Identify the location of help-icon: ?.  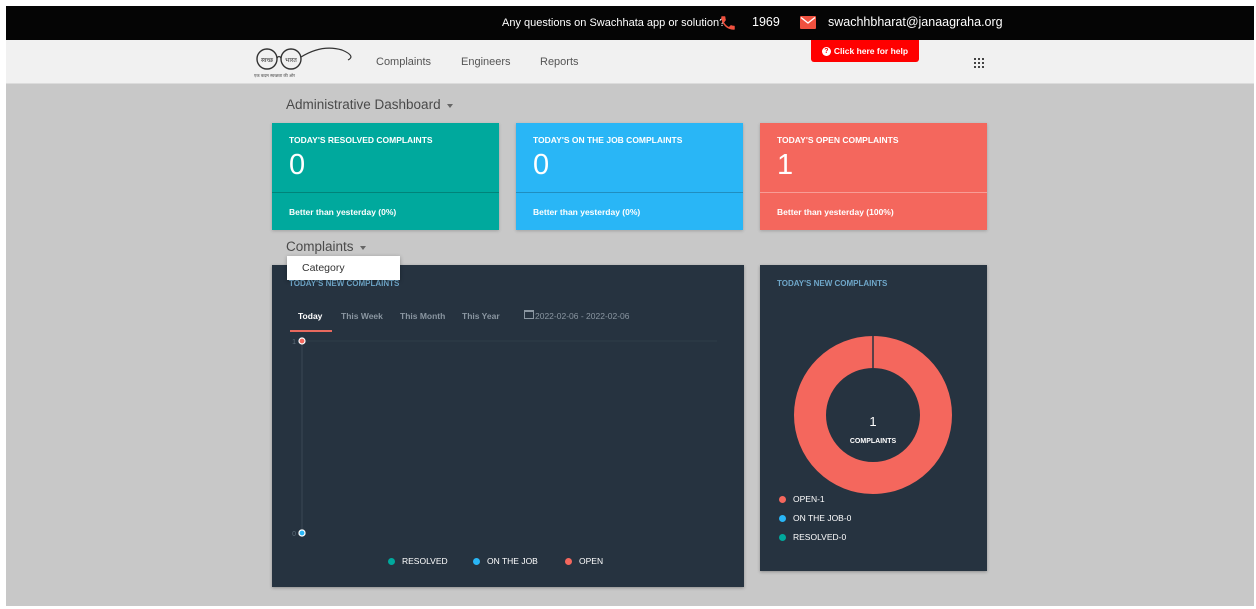
(826, 51).